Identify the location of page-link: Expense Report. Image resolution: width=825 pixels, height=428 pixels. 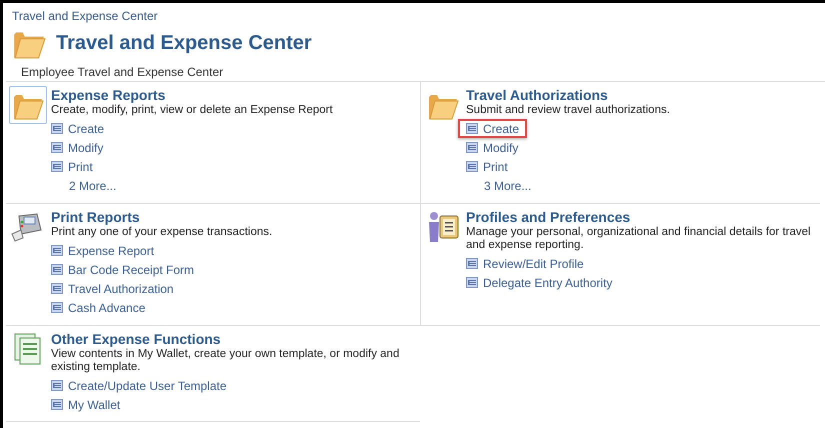
(102, 250).